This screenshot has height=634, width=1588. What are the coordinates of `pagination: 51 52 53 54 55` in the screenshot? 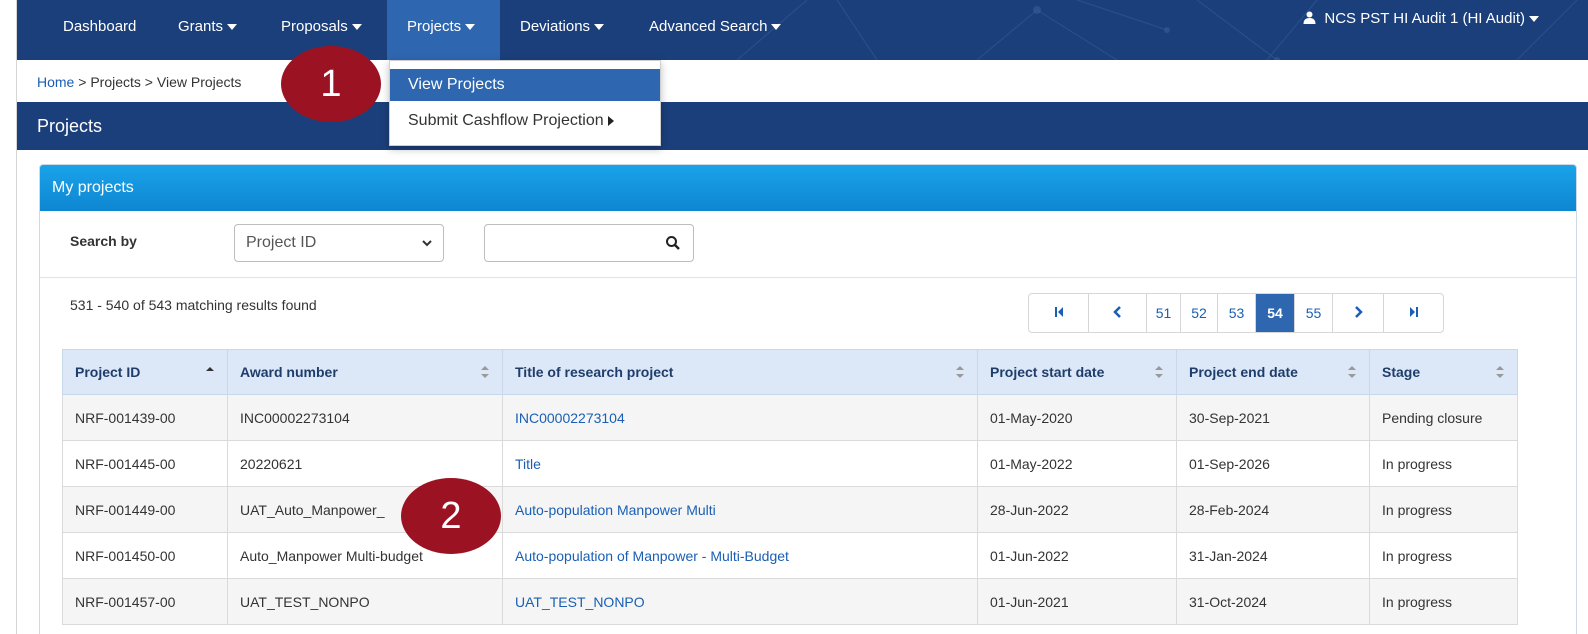 It's located at (1236, 313).